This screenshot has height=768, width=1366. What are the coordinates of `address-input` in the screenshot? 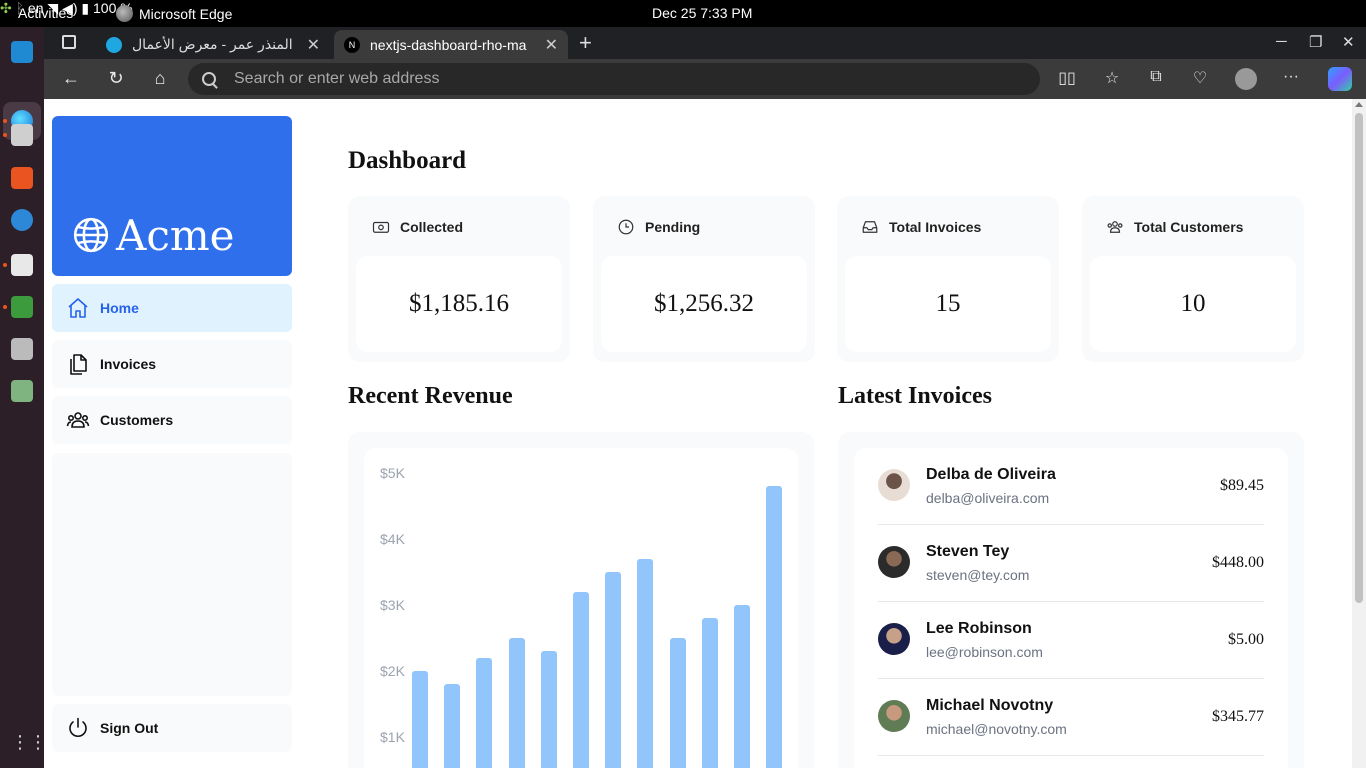 It's located at (584, 79).